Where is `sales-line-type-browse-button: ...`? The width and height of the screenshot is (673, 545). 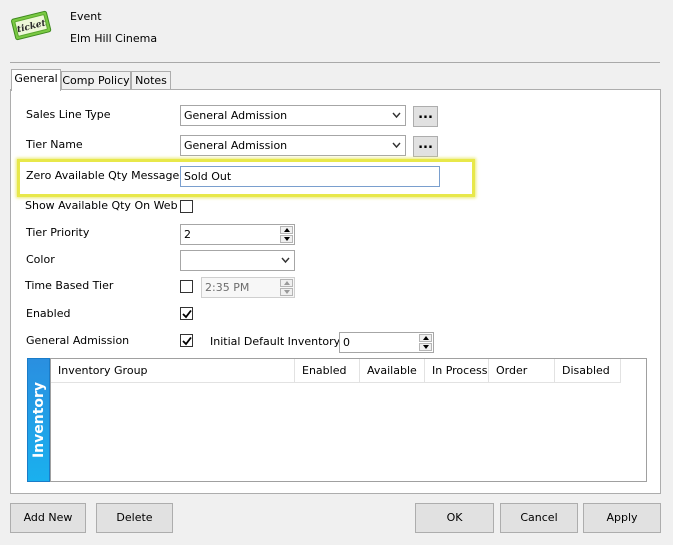
sales-line-type-browse-button: ... is located at coordinates (425, 116).